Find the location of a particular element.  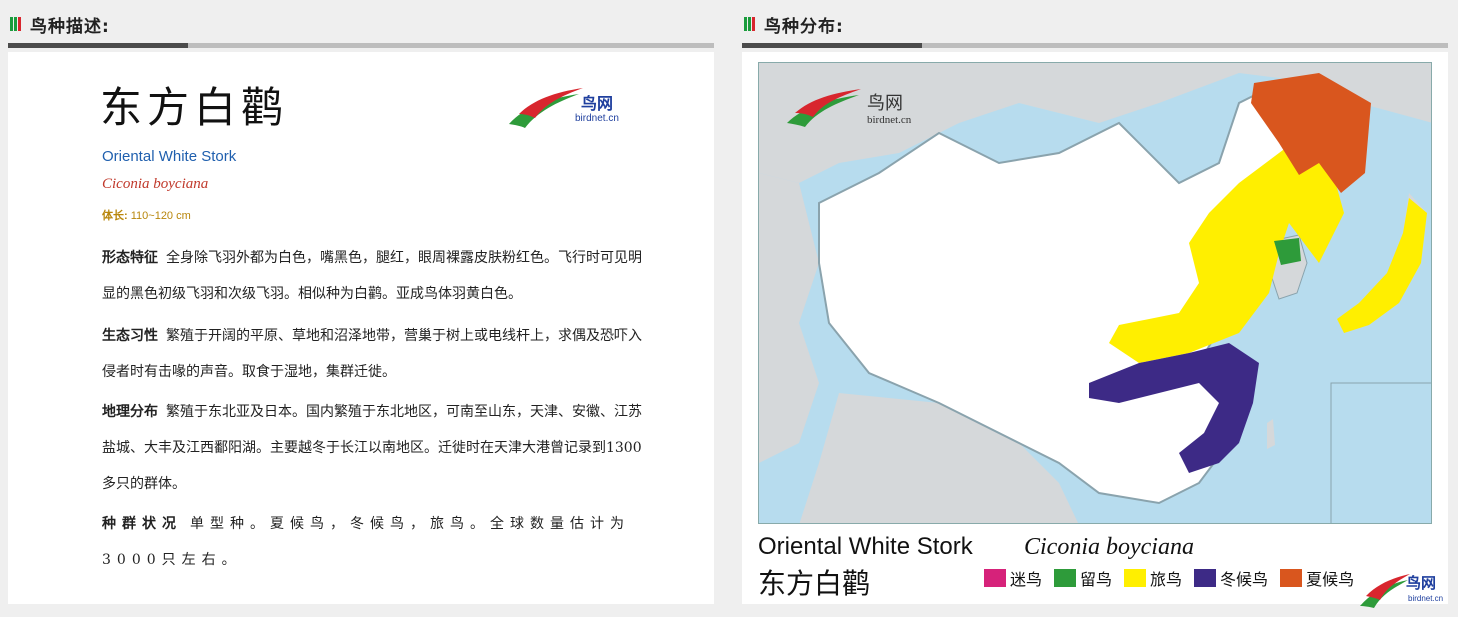

distribution-section-header: 鸟种分布: is located at coordinates (794, 24).